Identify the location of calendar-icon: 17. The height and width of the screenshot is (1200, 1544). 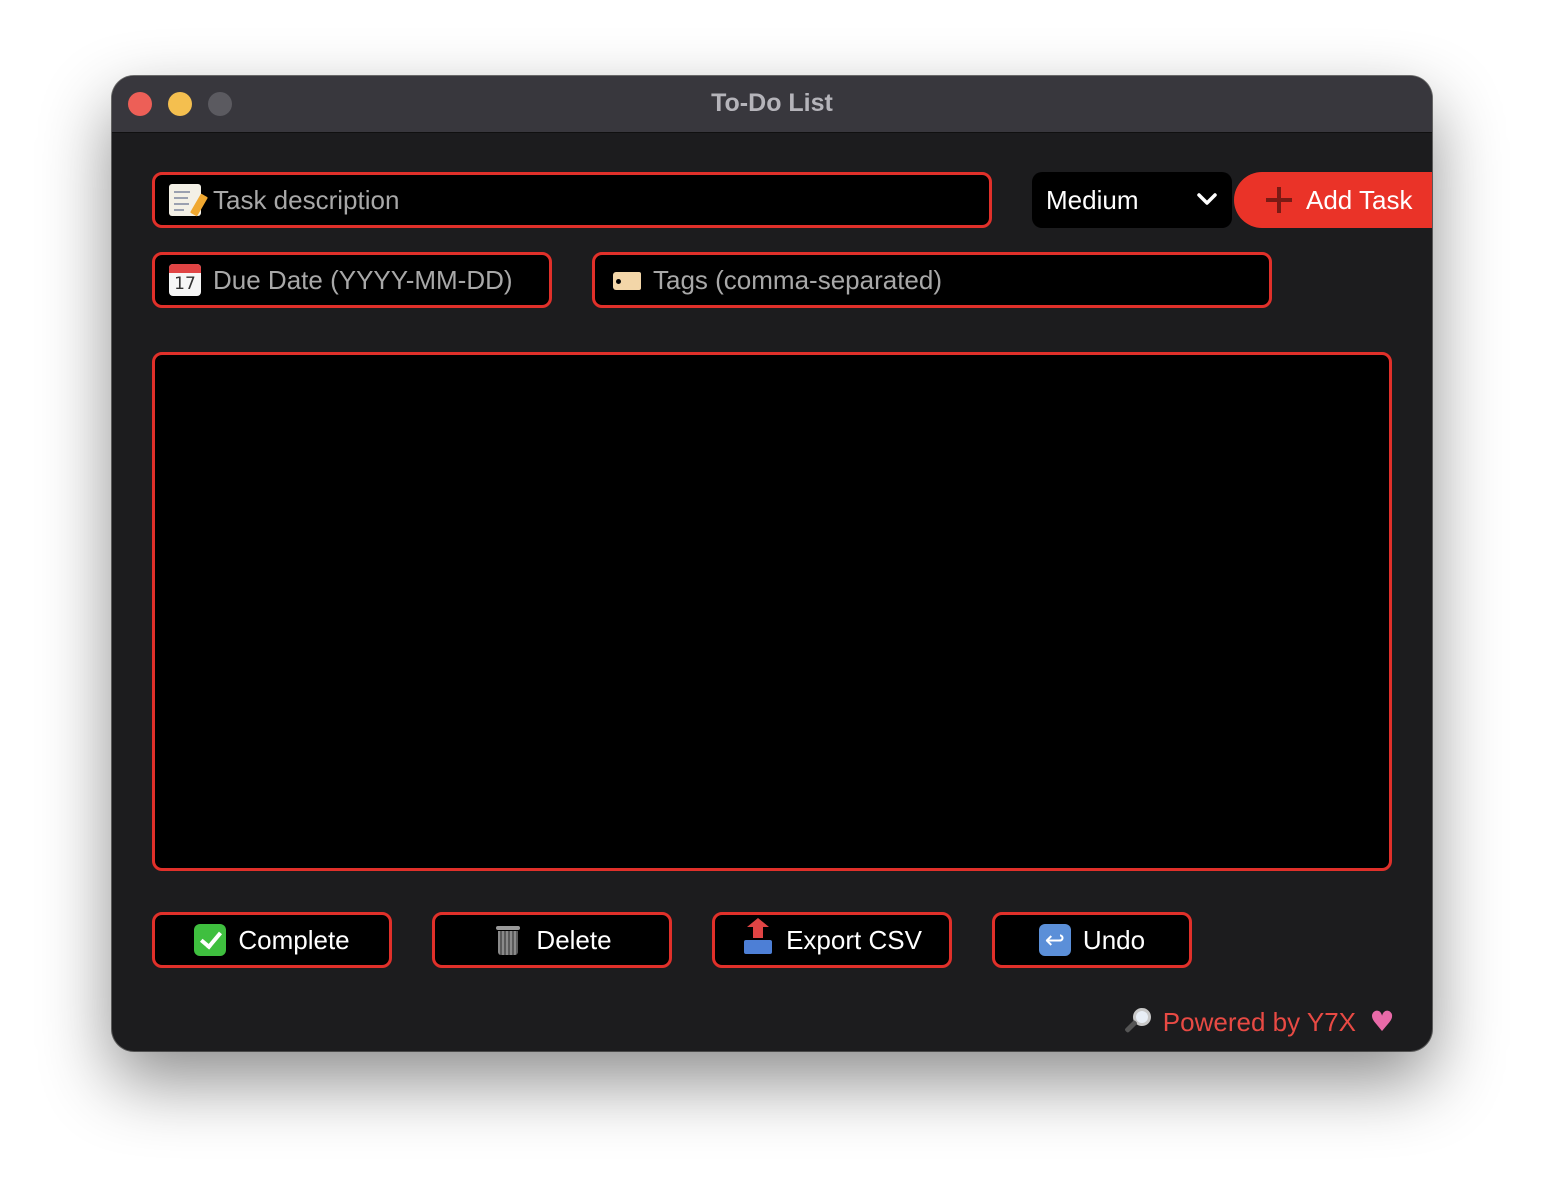
(185, 280).